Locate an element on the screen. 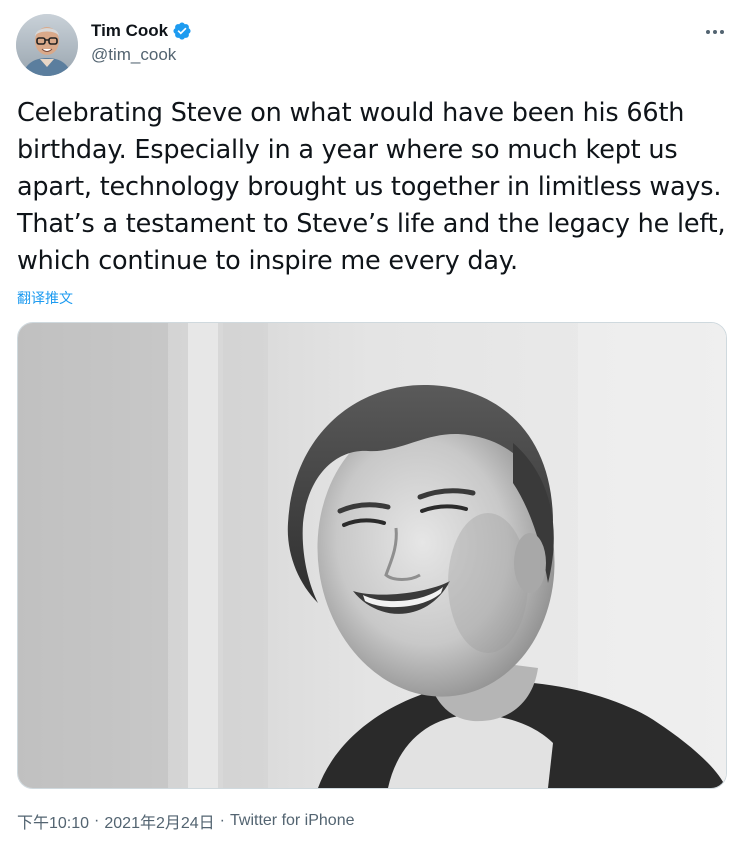 The image size is (746, 847). author-display-name: Tim Cook is located at coordinates (129, 31).